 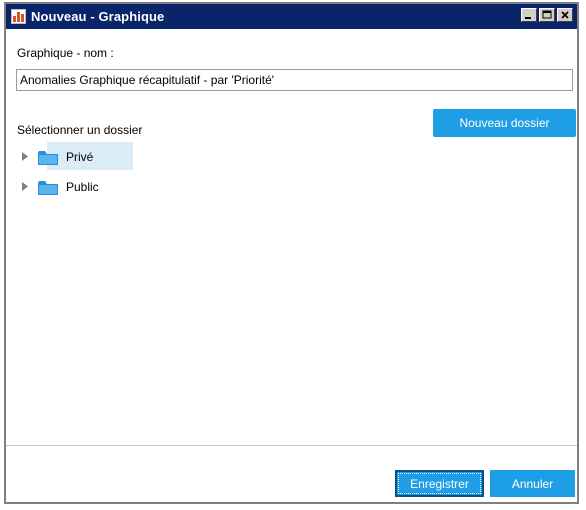 I want to click on minimize-icon, so click(x=529, y=15).